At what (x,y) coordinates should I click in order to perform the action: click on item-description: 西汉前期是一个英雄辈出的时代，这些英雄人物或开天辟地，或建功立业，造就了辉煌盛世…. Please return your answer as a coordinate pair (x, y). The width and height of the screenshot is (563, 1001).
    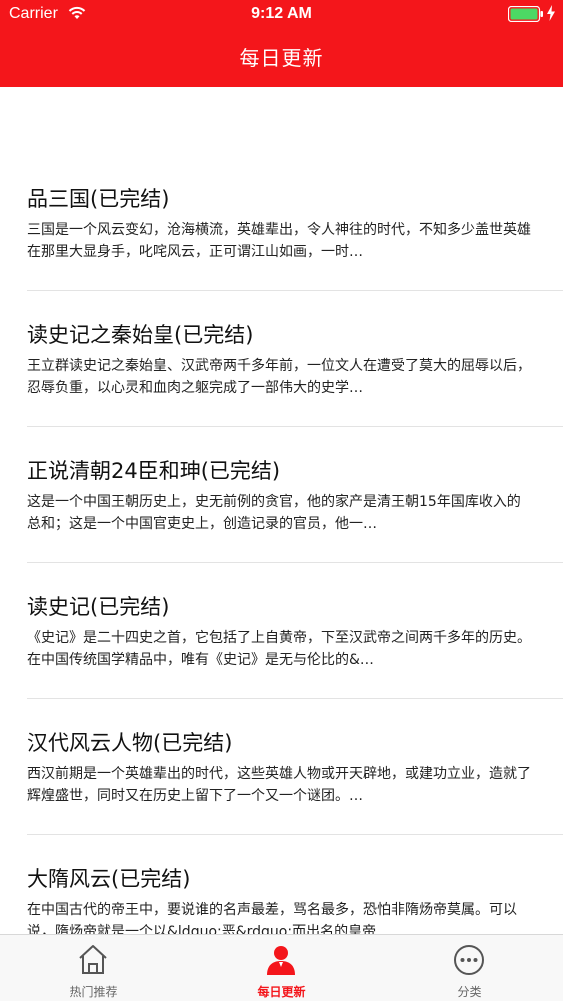
    Looking at the image, I should click on (279, 785).